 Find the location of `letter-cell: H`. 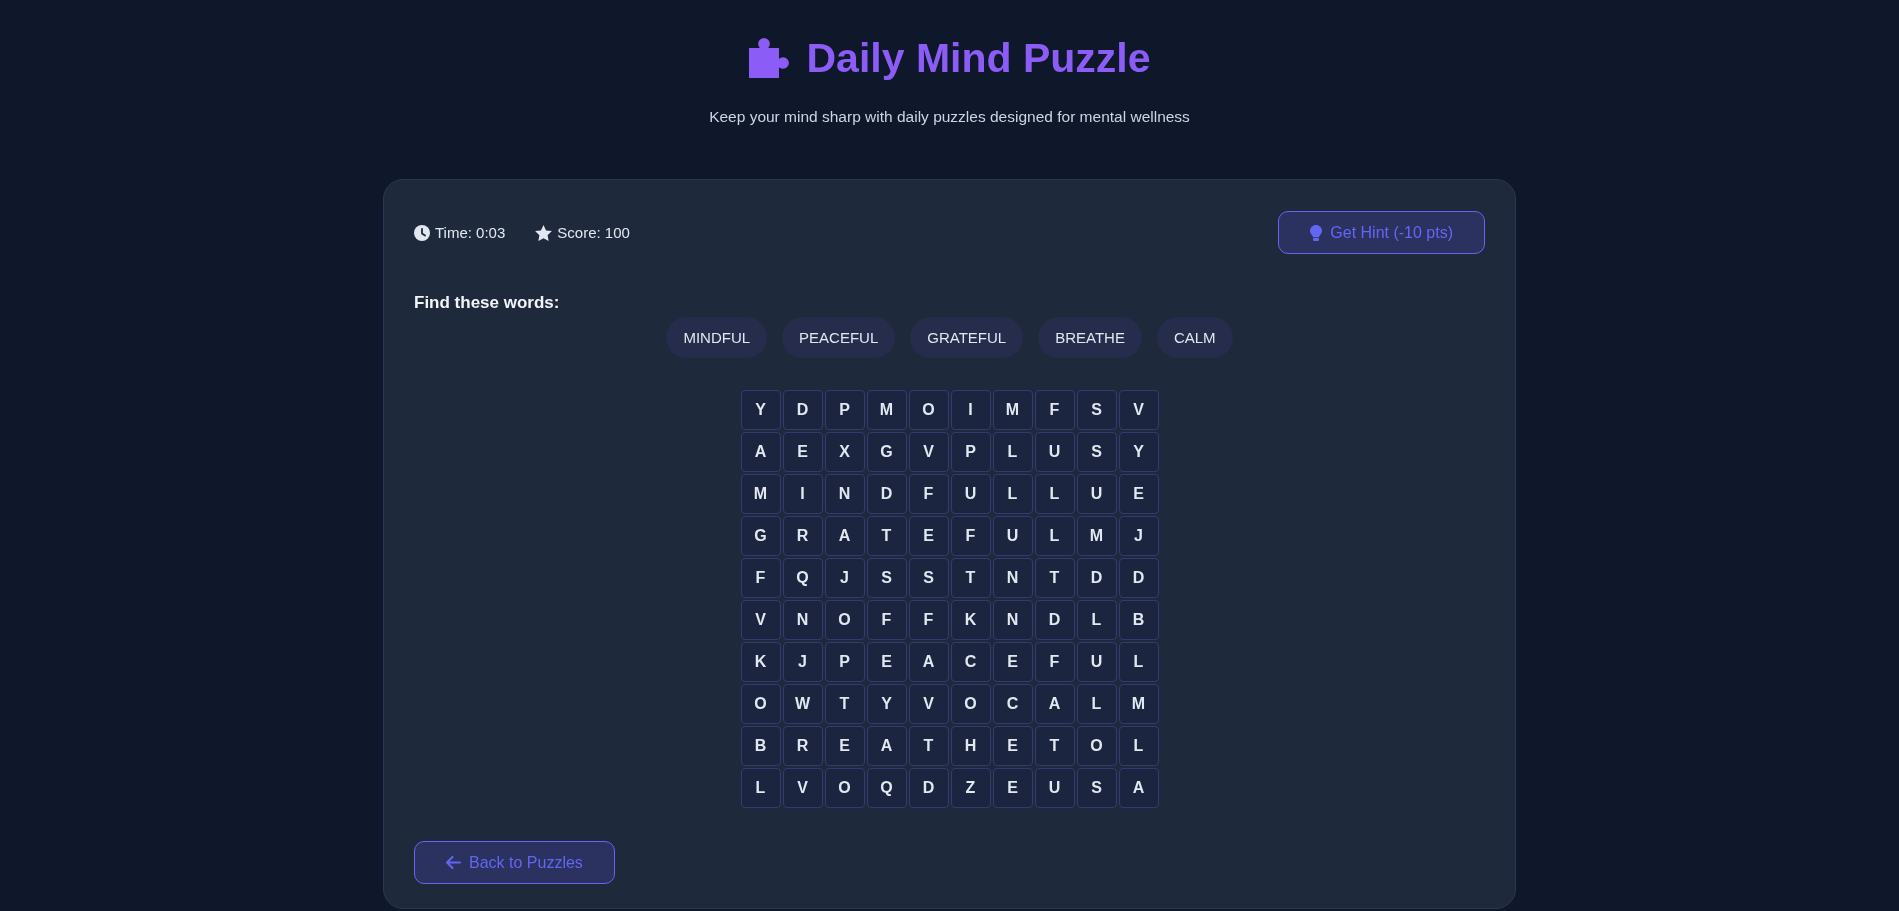

letter-cell: H is located at coordinates (970, 746).